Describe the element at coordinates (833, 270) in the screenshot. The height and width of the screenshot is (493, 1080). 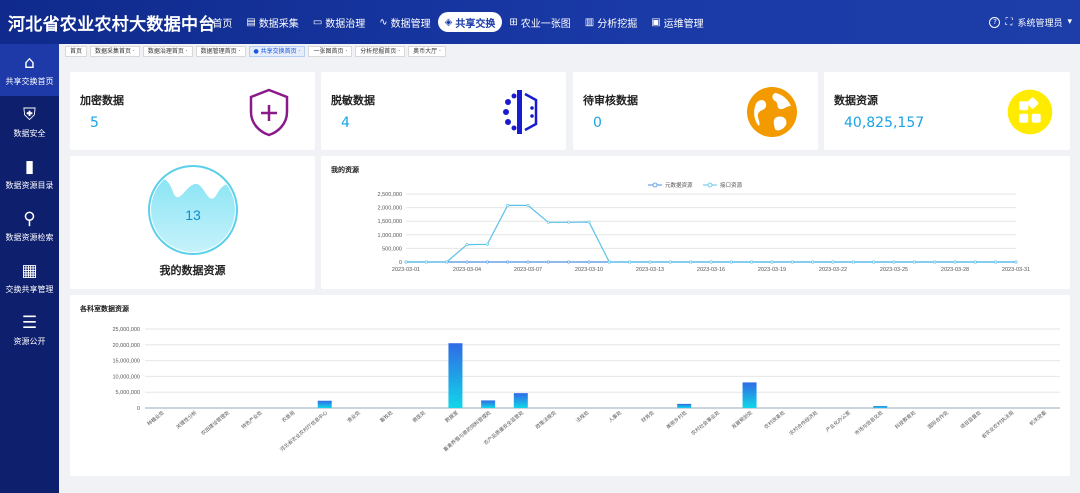
I see `x-tick-label: 2023-03-22` at that location.